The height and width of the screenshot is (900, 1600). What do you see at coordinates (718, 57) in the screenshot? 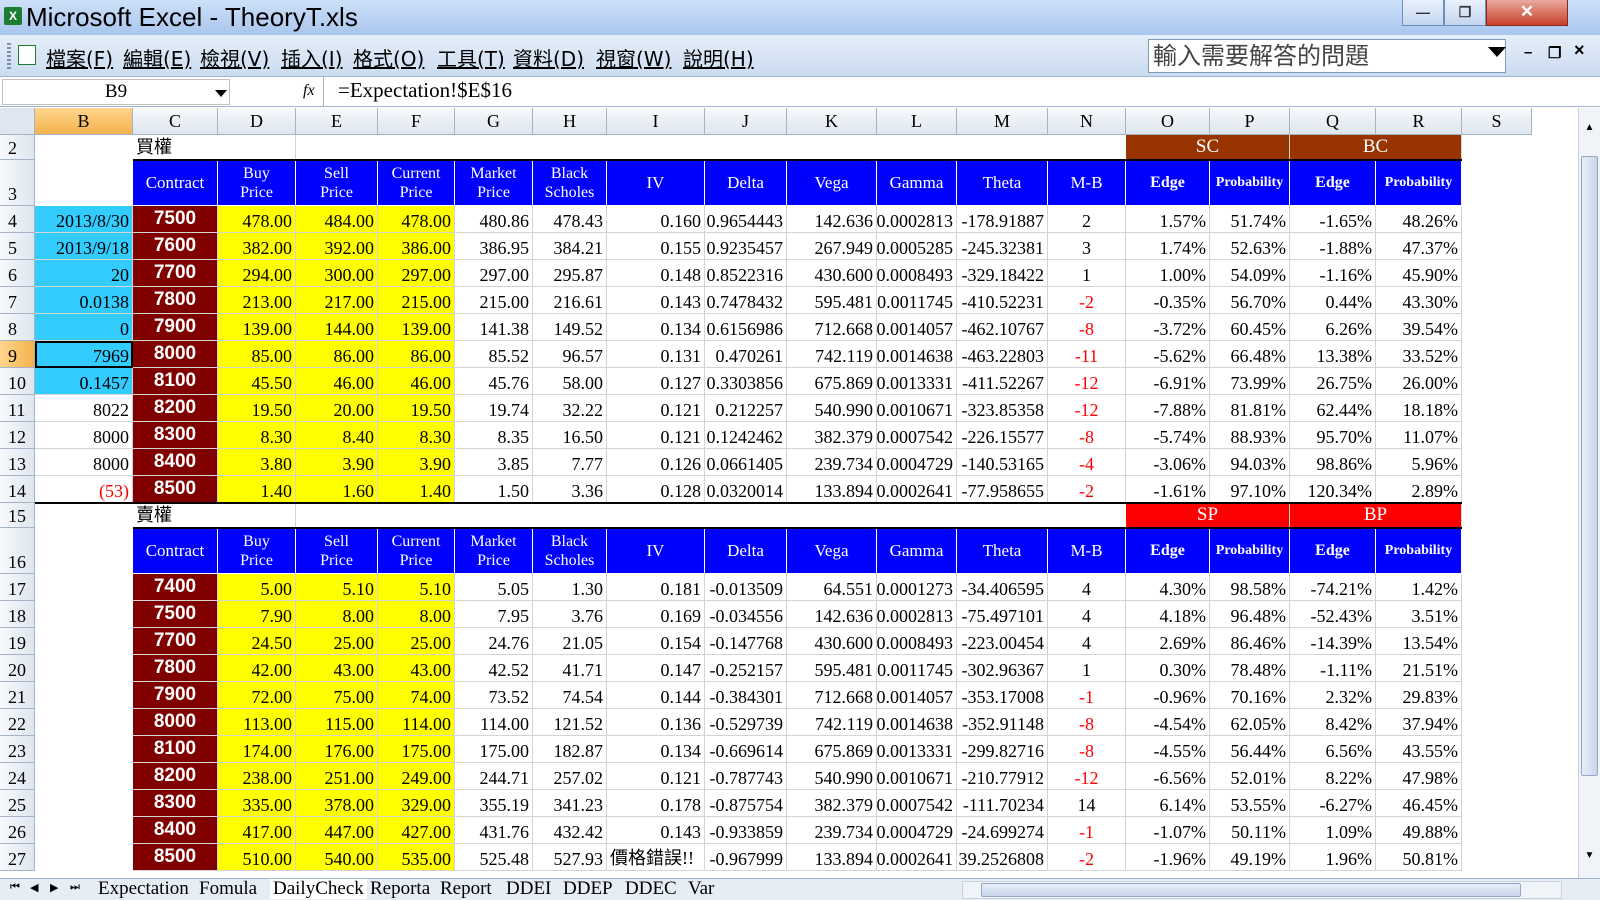
I see `menu-item-9: 說明(H)` at bounding box center [718, 57].